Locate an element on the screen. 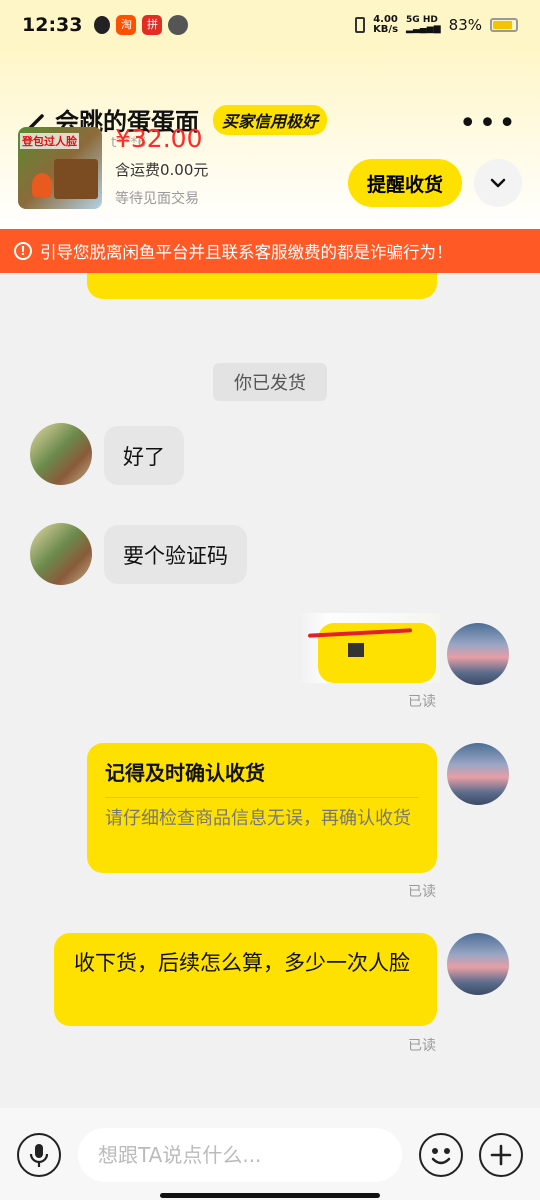  status-time: 12:33 is located at coordinates (52, 25).